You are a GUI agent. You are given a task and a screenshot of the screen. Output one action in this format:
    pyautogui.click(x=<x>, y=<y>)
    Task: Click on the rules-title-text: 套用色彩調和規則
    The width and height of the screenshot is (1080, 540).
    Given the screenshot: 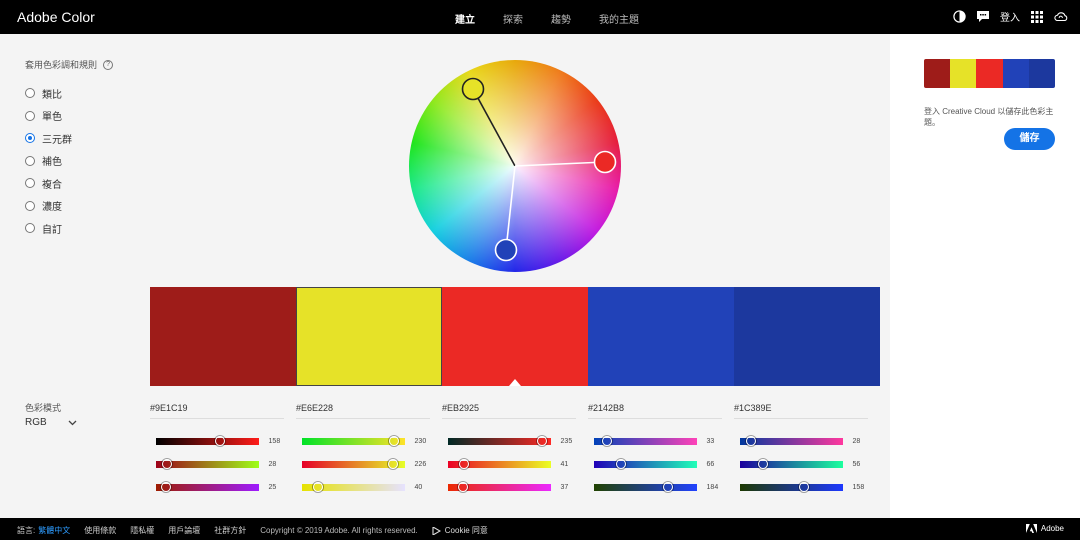 What is the action you would take?
    pyautogui.click(x=61, y=65)
    